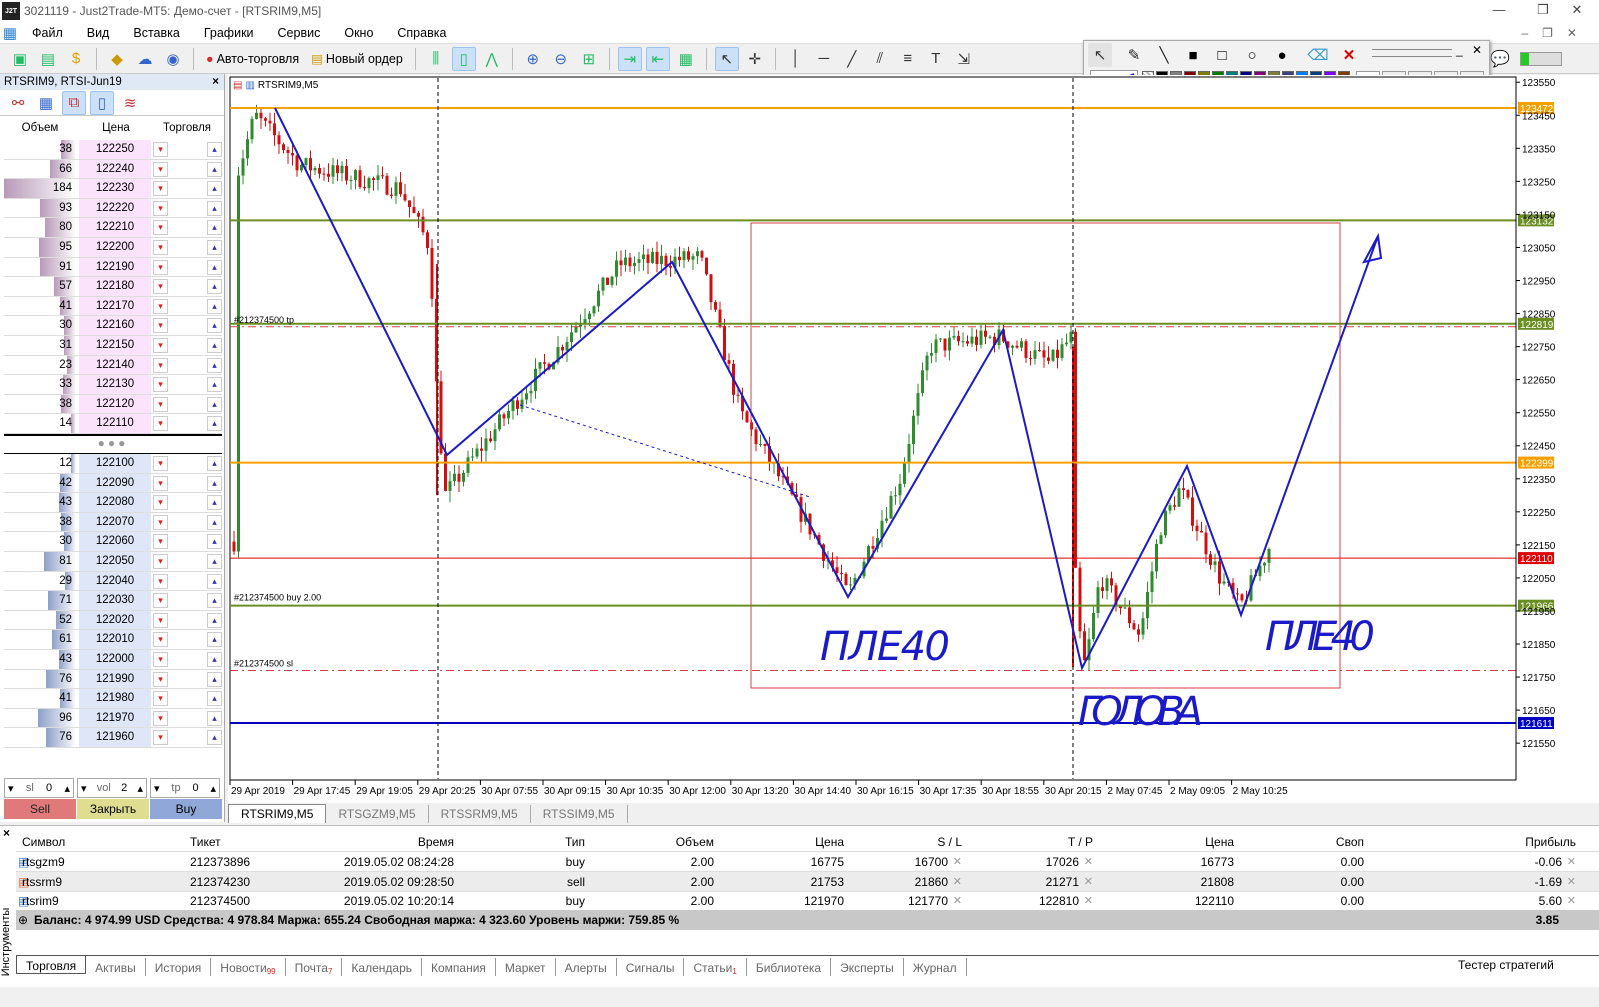  I want to click on crosshair-icon: ✛, so click(755, 59).